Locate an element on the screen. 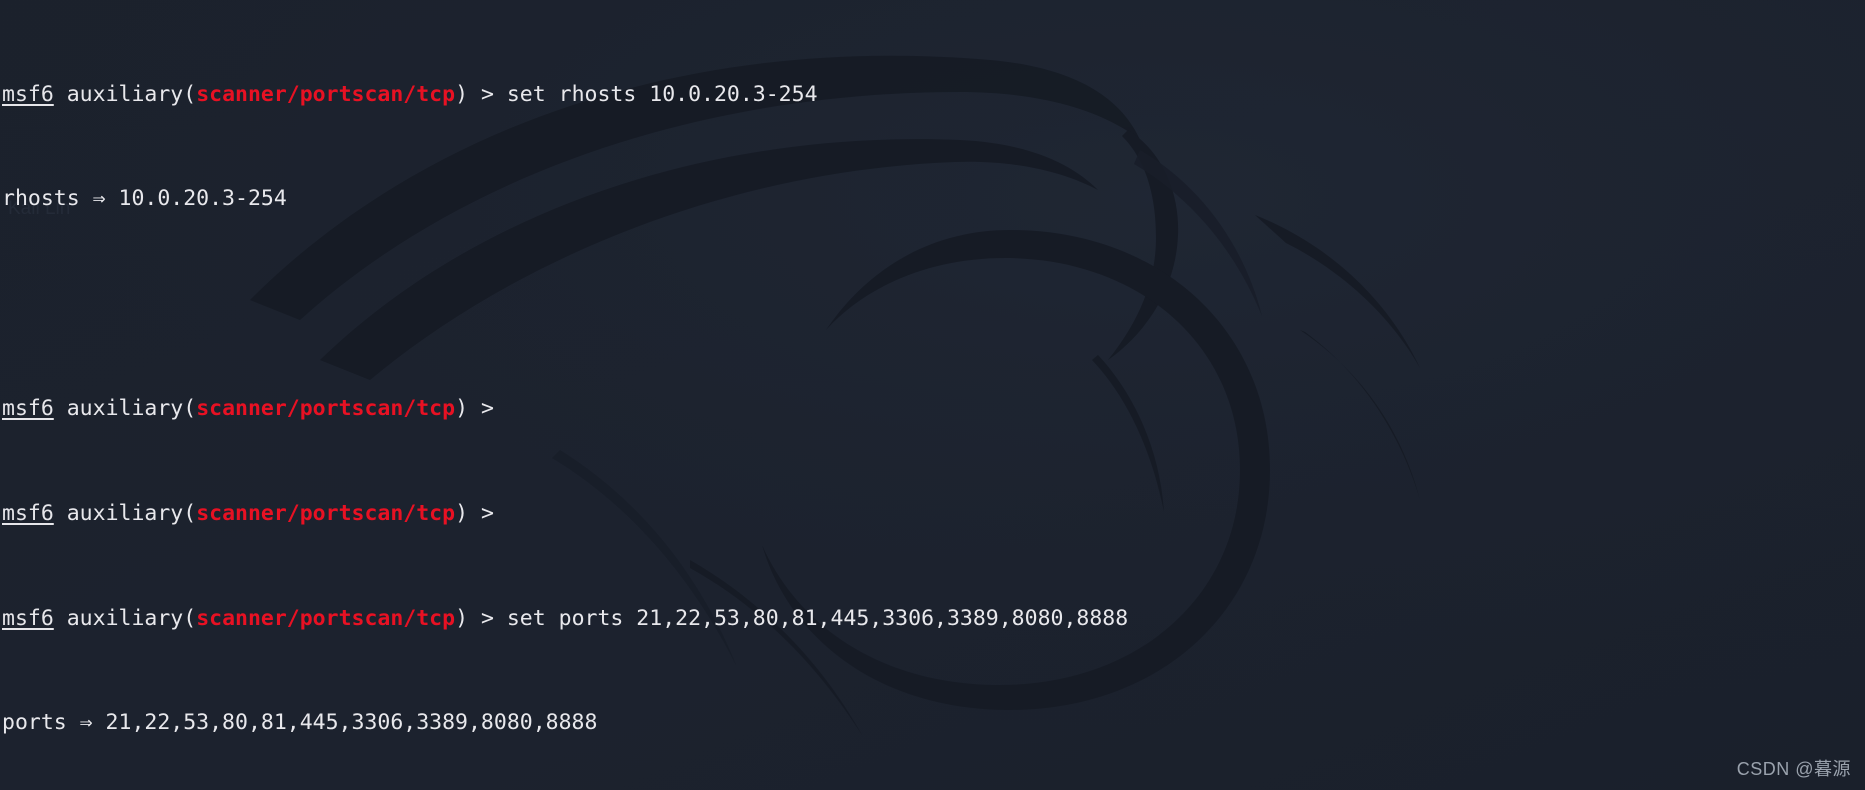  terminal-line: rhosts ⇒ 10.0.20.3-254 is located at coordinates (933, 199).